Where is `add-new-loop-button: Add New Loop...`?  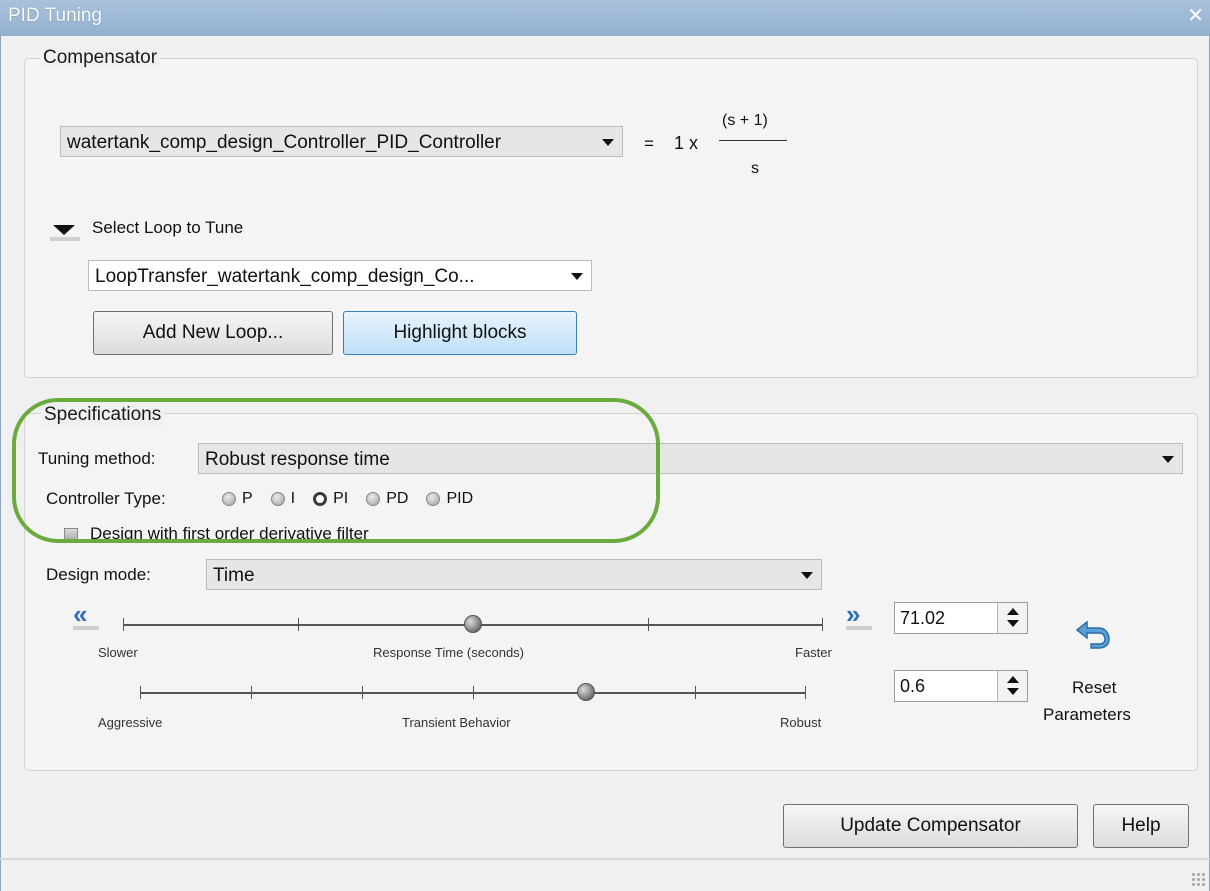
add-new-loop-button: Add New Loop... is located at coordinates (213, 333).